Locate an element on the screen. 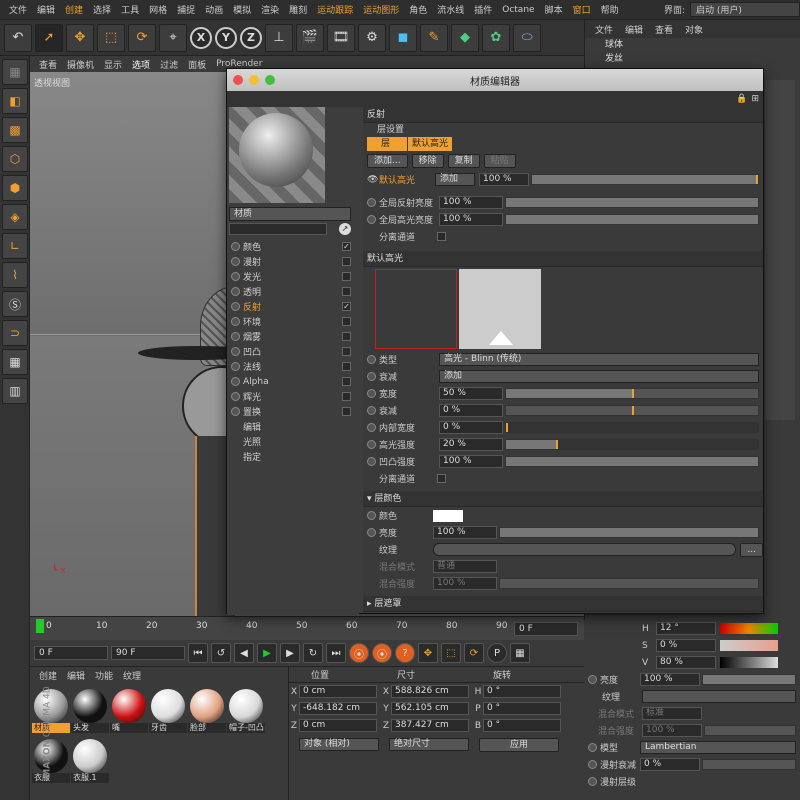 This screenshot has height=800, width=800. rotation-field: 0 ° is located at coordinates (522, 691).